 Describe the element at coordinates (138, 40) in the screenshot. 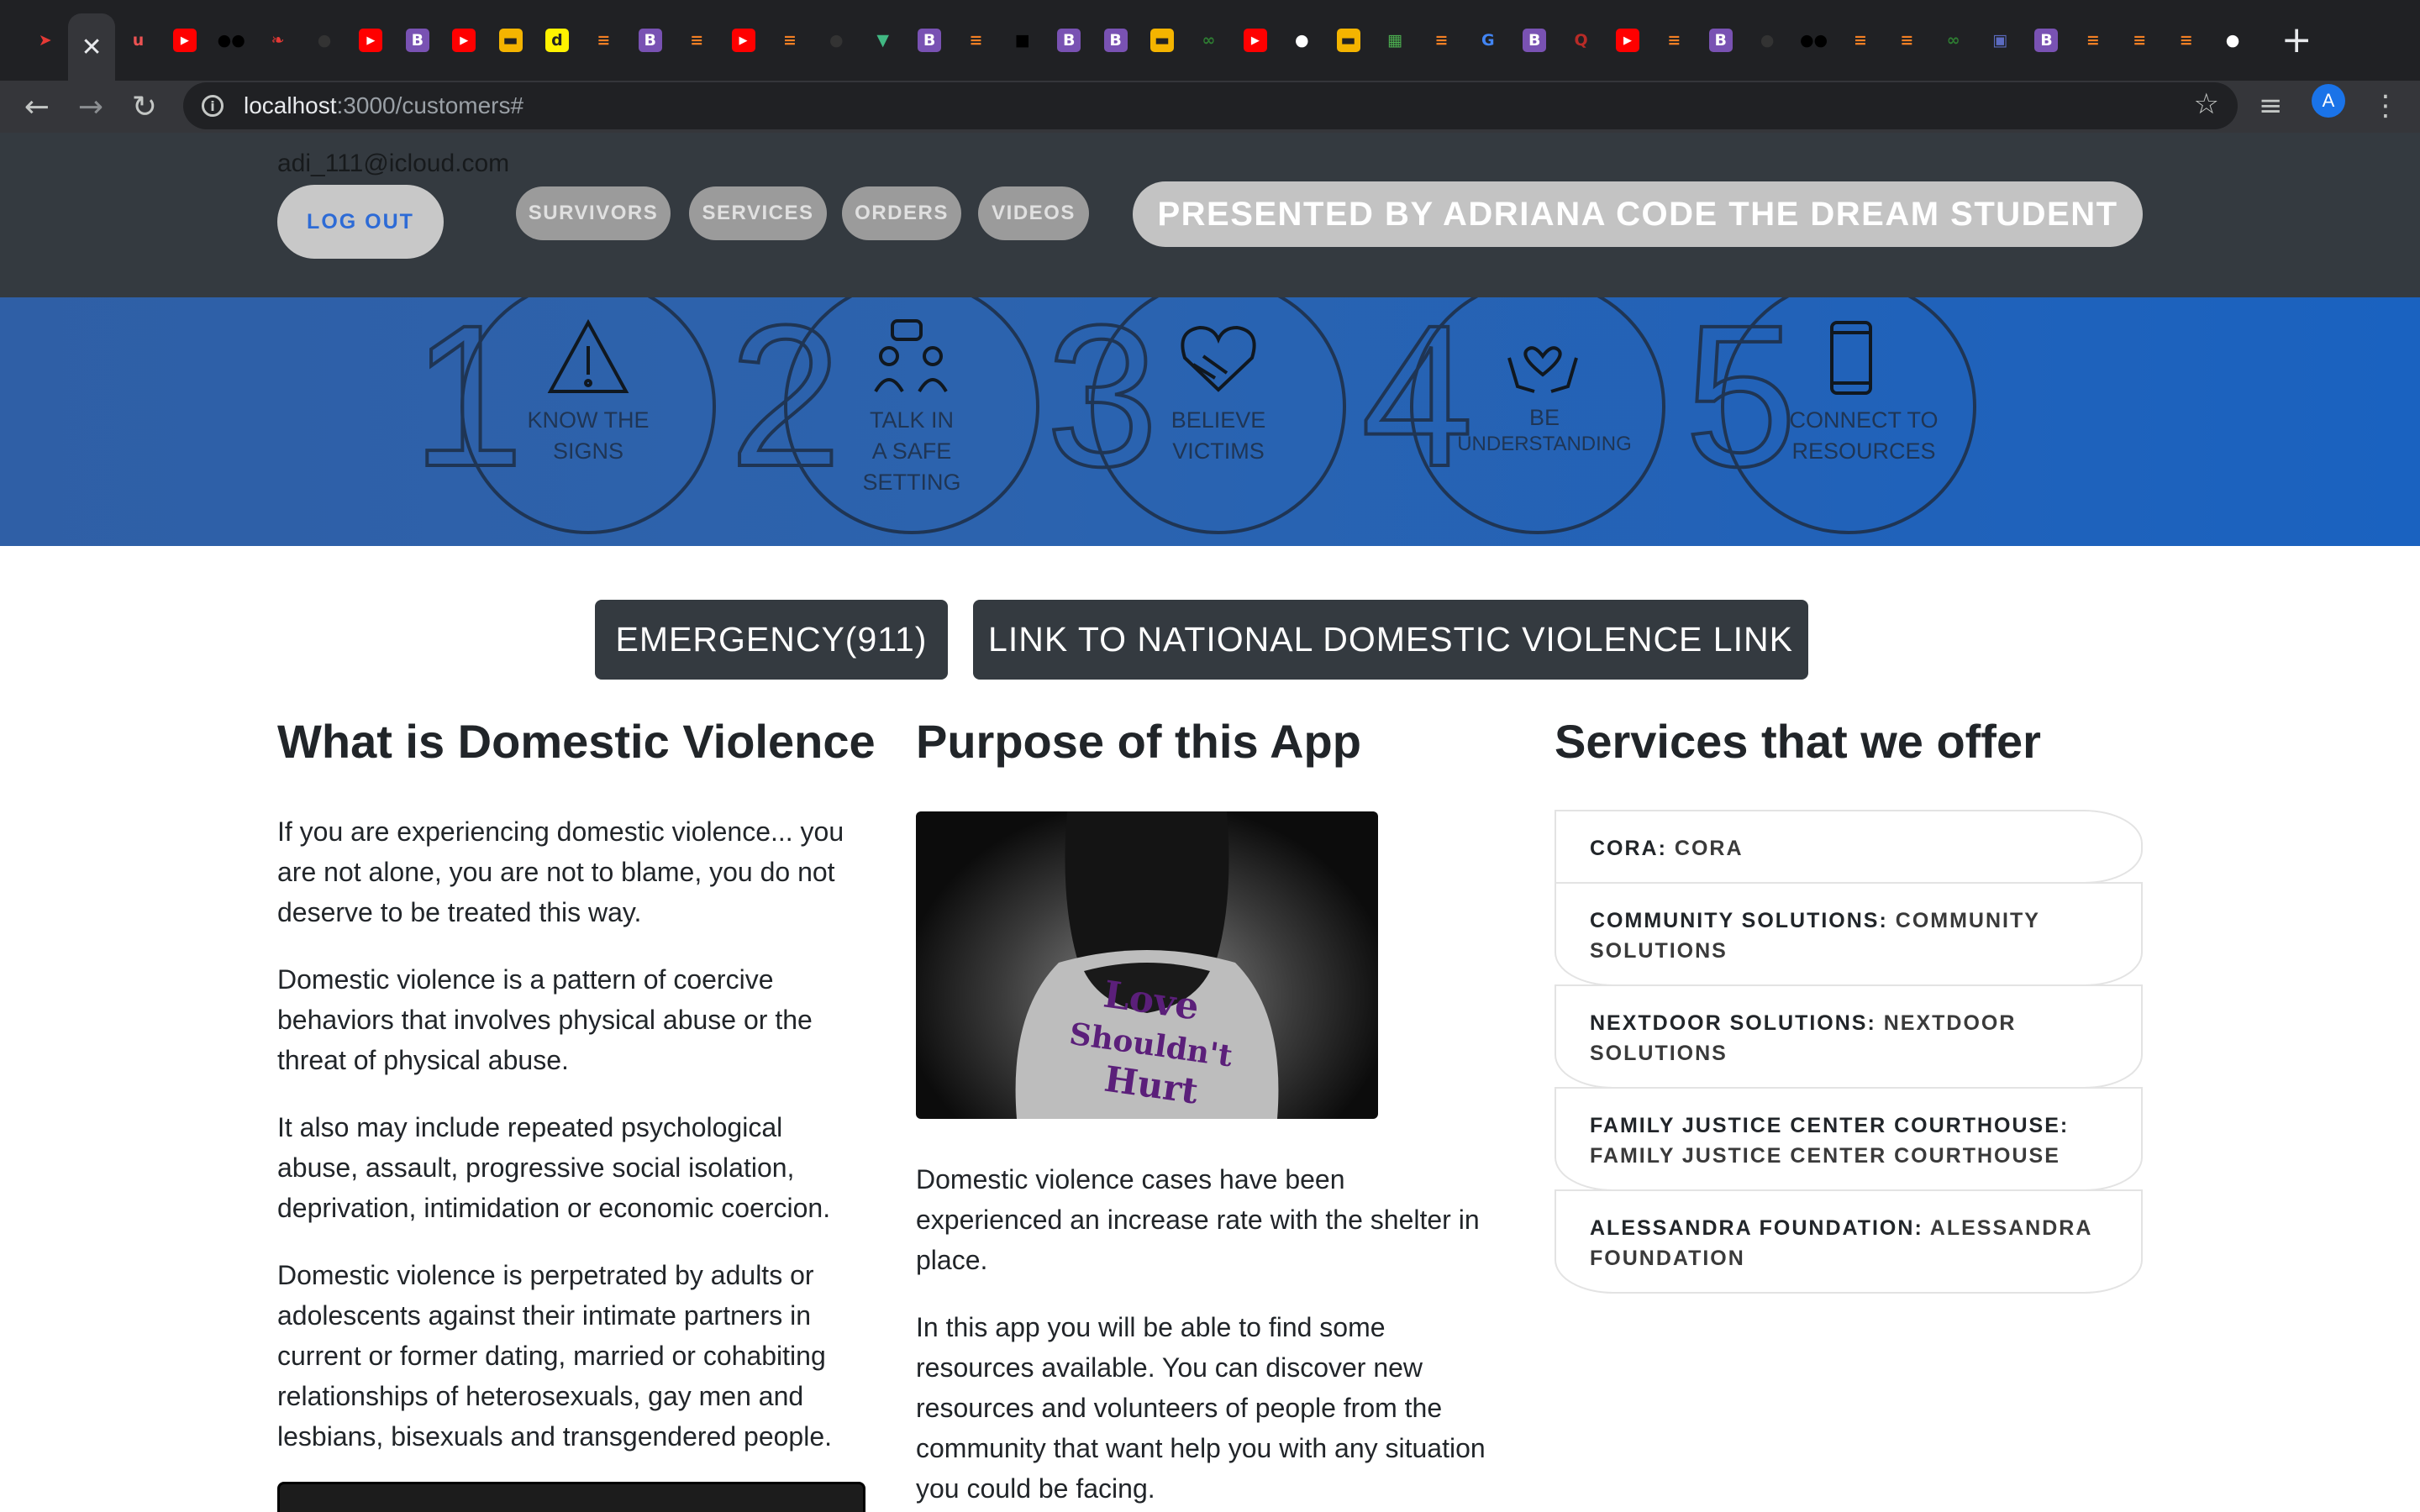

I see `browser-tab: u` at that location.